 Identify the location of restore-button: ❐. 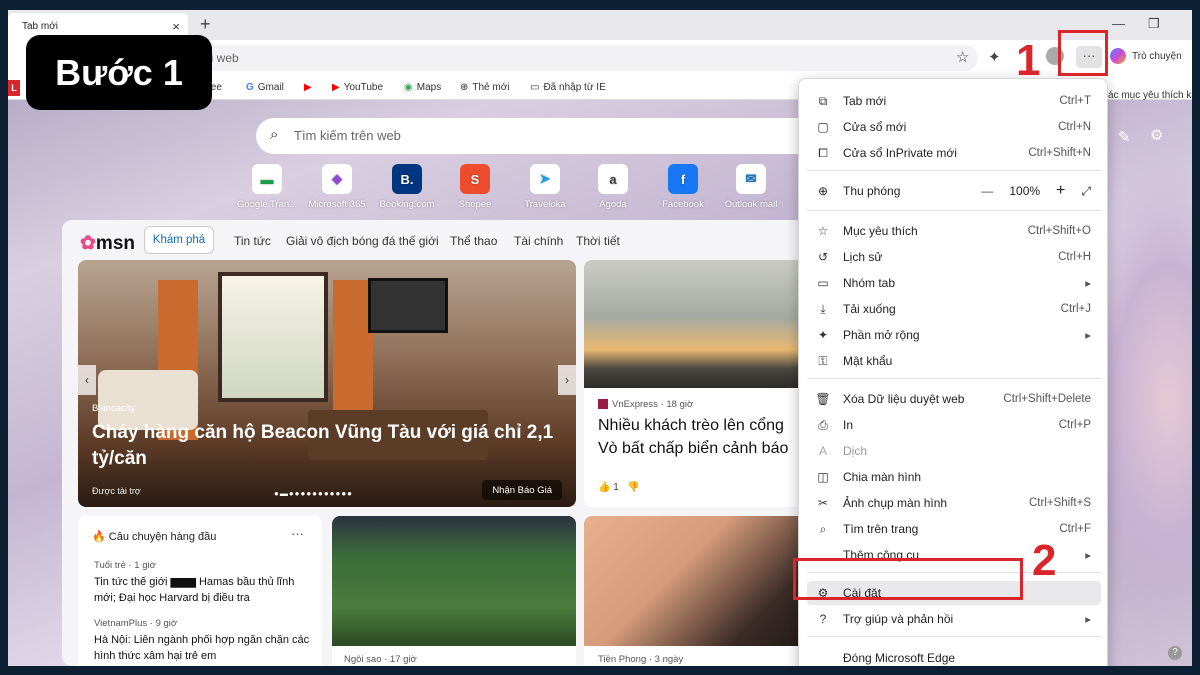
(1154, 24).